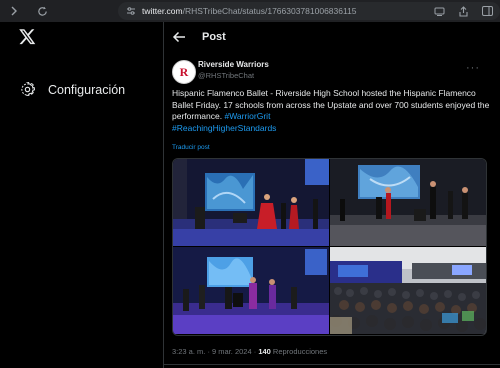 The height and width of the screenshot is (368, 500). Describe the element at coordinates (264, 351) in the screenshot. I see `views-count: 140` at that location.